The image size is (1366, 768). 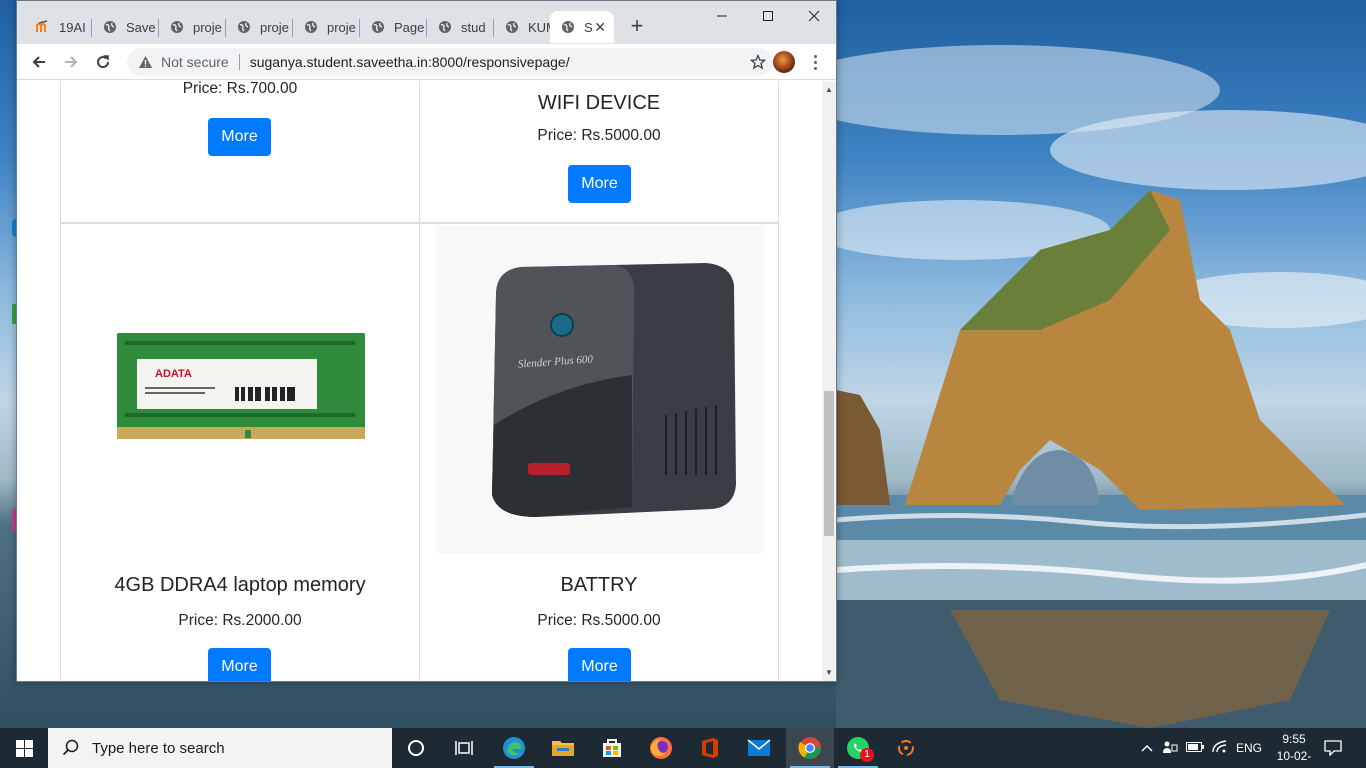 I want to click on tab-19ai: 19AI, so click(x=58, y=27).